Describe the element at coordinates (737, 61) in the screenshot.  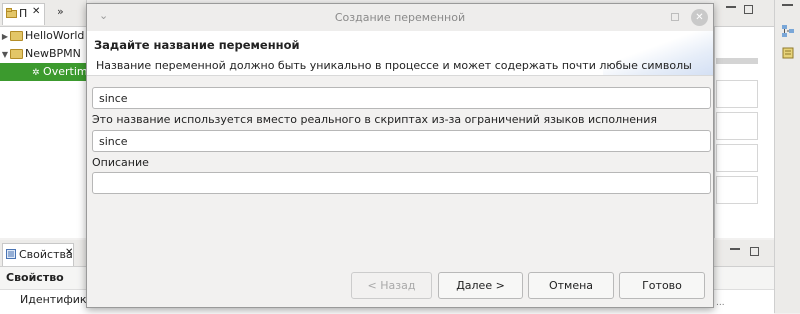
I see `scroll-hint` at that location.